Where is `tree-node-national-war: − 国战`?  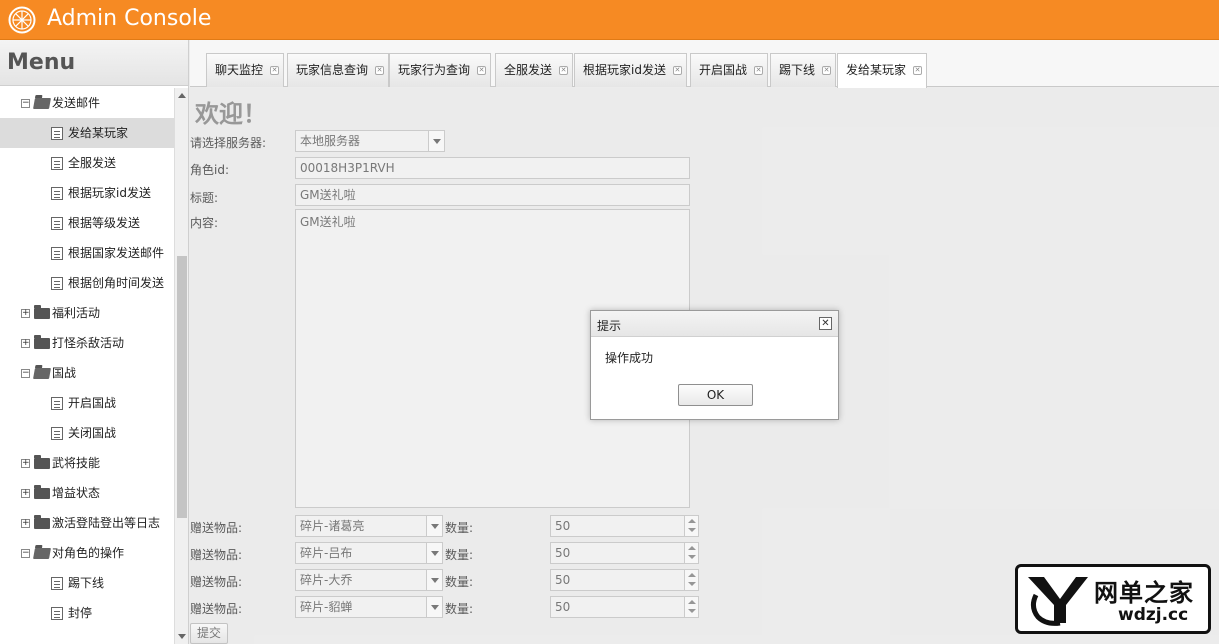 tree-node-national-war: − 国战 is located at coordinates (87, 373).